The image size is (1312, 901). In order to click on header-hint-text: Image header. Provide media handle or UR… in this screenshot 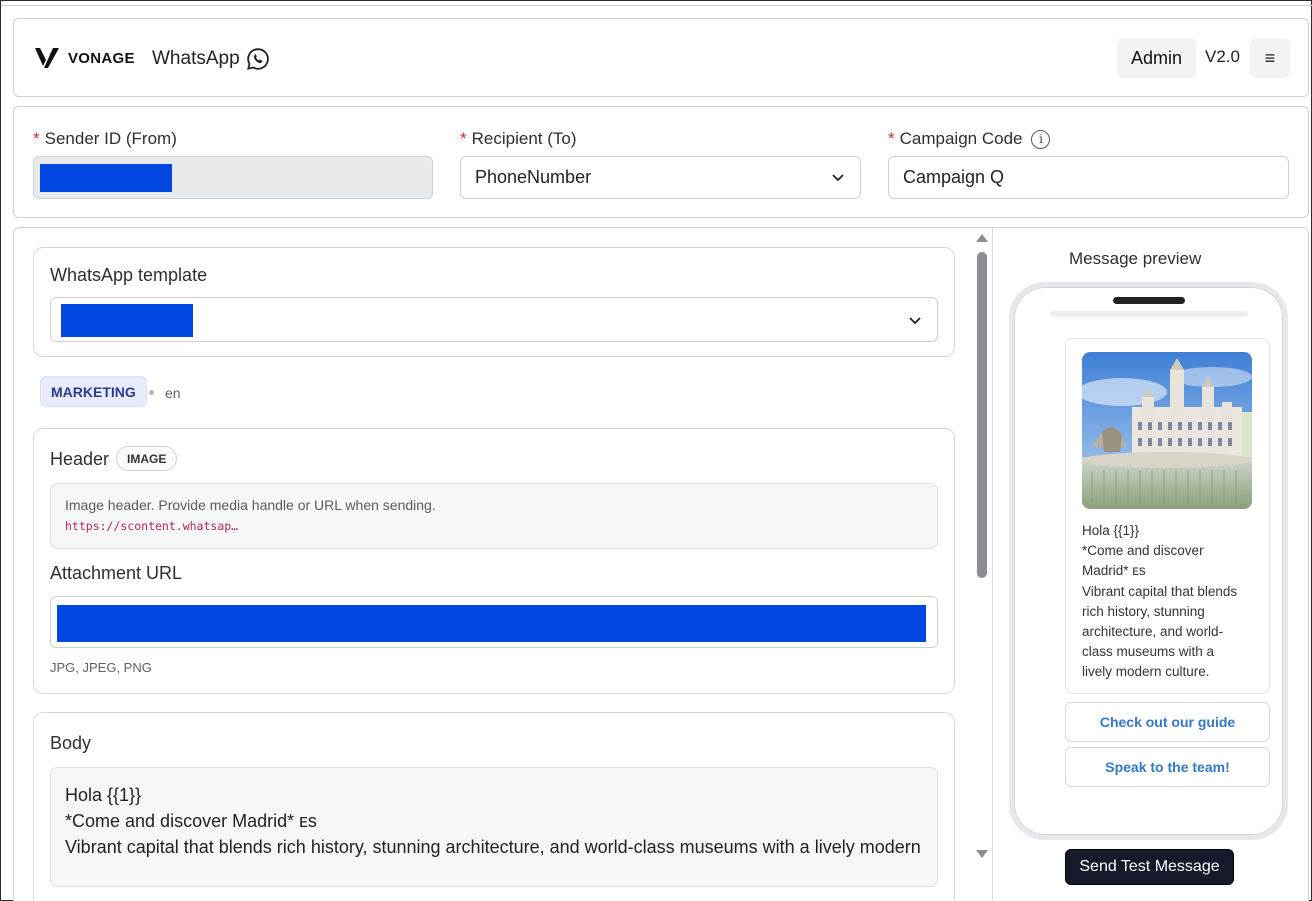, I will do `click(250, 505)`.